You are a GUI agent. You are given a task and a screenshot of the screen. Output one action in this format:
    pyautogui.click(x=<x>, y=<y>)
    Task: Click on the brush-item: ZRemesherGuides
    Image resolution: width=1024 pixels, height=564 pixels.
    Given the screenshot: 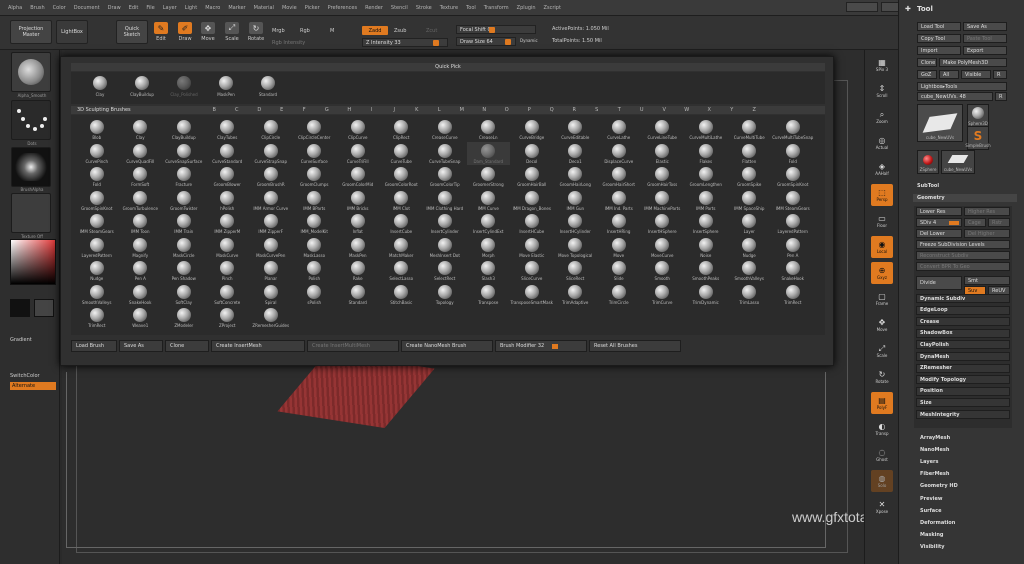 What is the action you would take?
    pyautogui.click(x=271, y=318)
    